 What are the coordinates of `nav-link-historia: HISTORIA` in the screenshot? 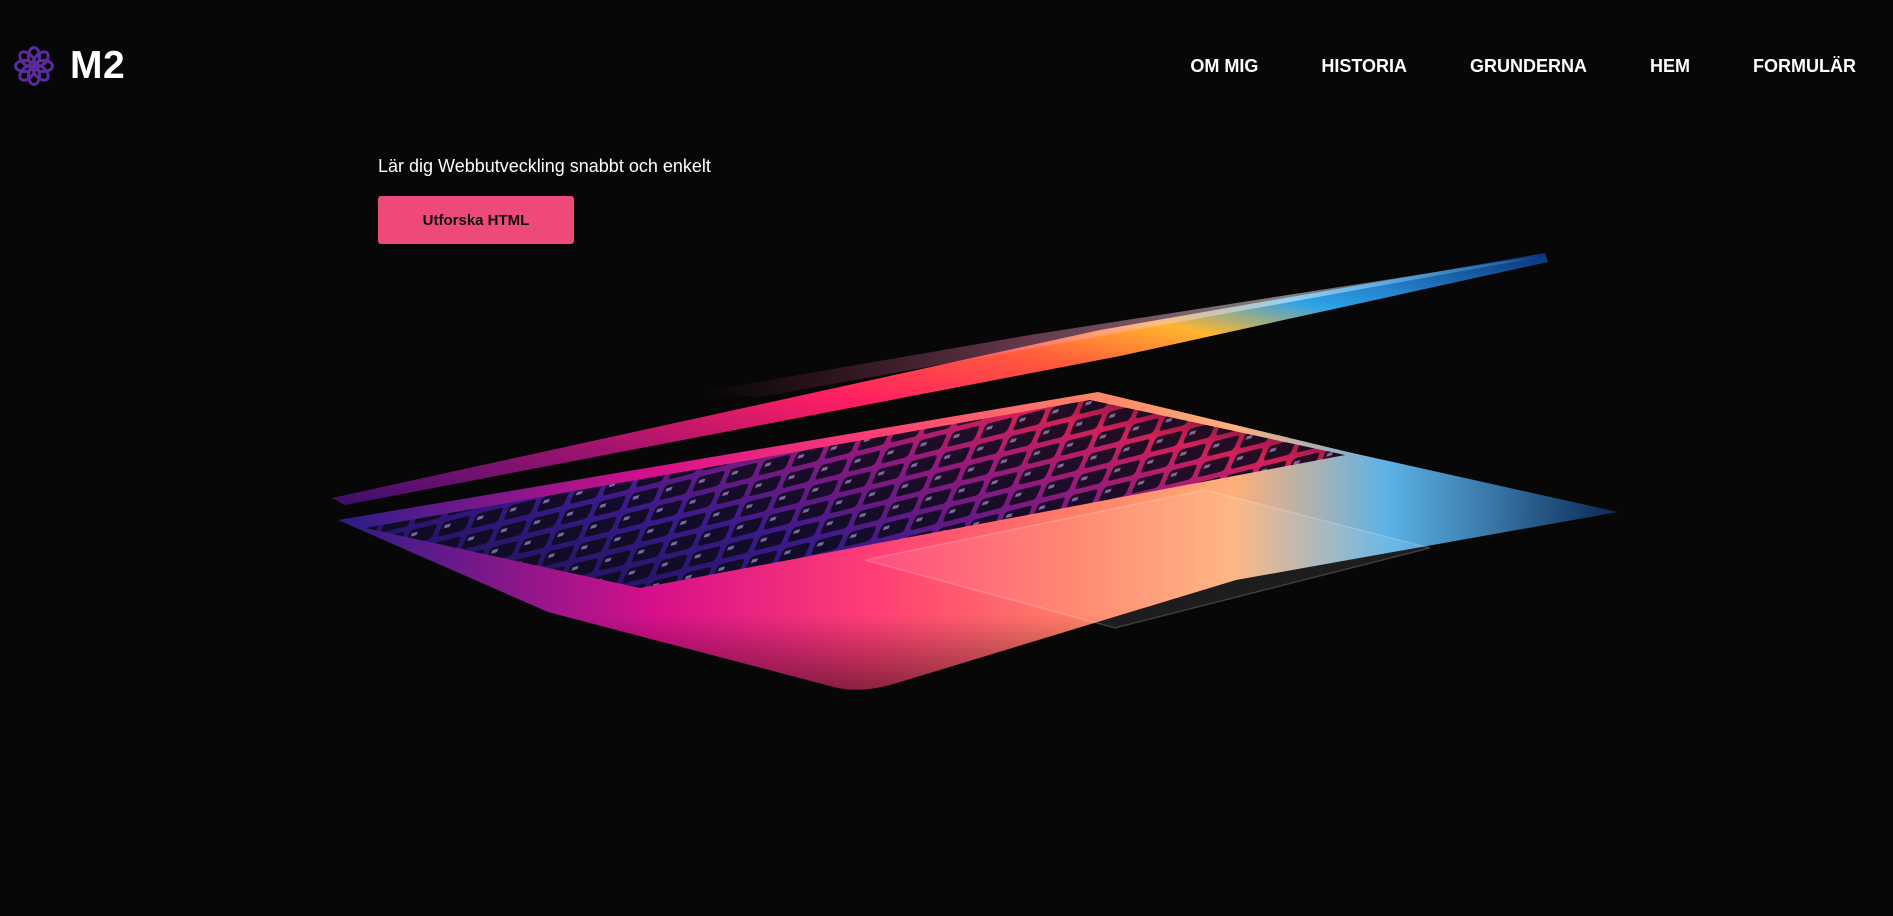 It's located at (1364, 66).